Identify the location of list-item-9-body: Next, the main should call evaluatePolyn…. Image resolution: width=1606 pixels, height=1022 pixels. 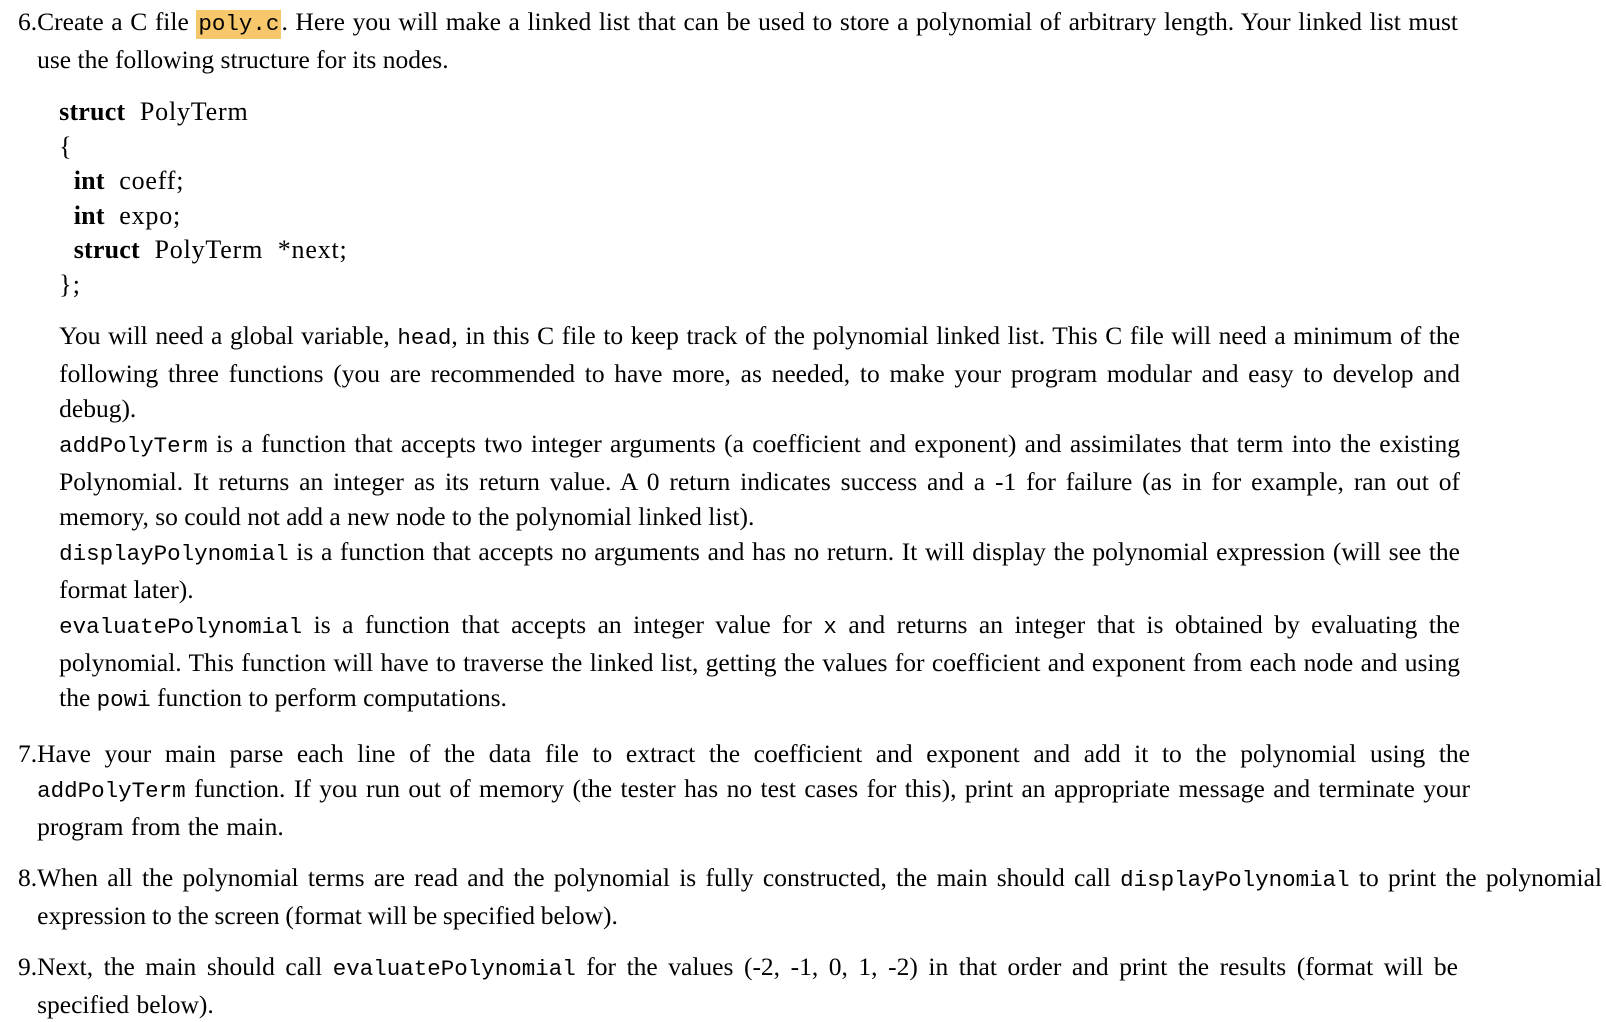
(821, 985).